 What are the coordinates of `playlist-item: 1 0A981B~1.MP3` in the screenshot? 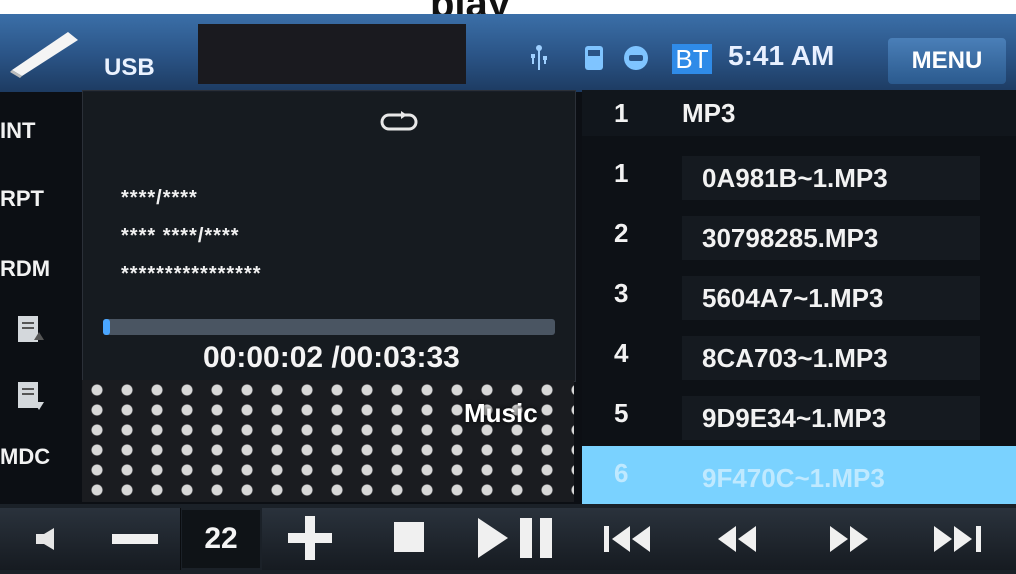 It's located at (799, 176).